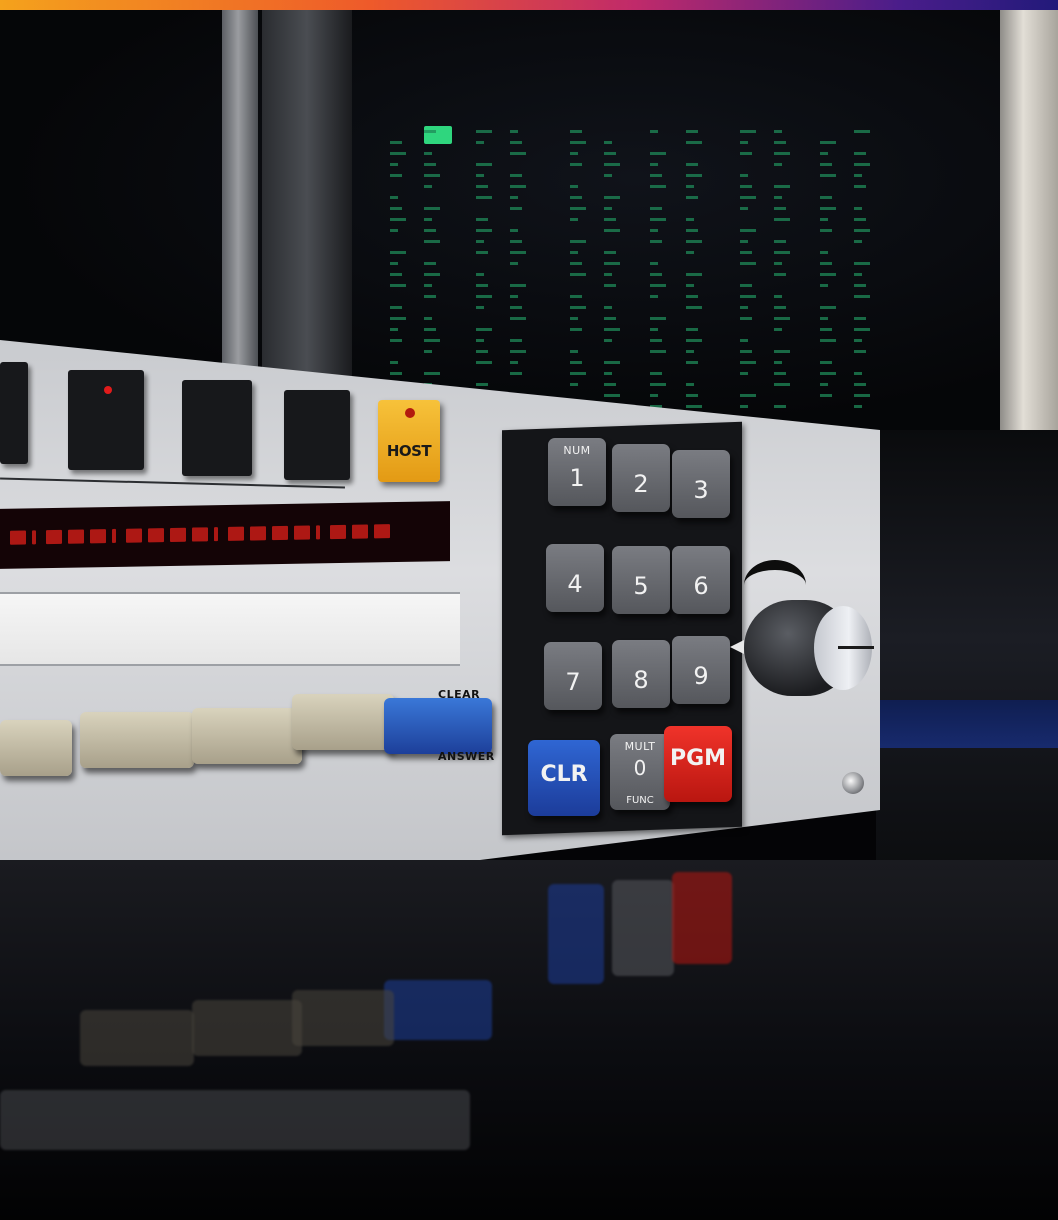 The width and height of the screenshot is (1058, 1220). What do you see at coordinates (853, 783) in the screenshot?
I see `panel-screw-icon` at bounding box center [853, 783].